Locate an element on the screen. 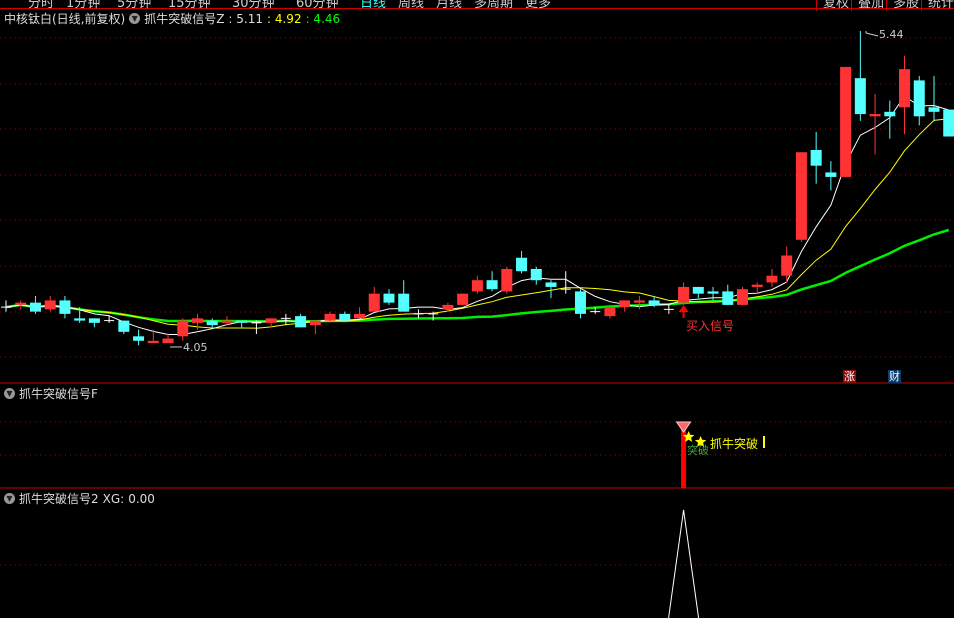 This screenshot has height=618, width=954. zhang-badge: 涨 is located at coordinates (849, 376).